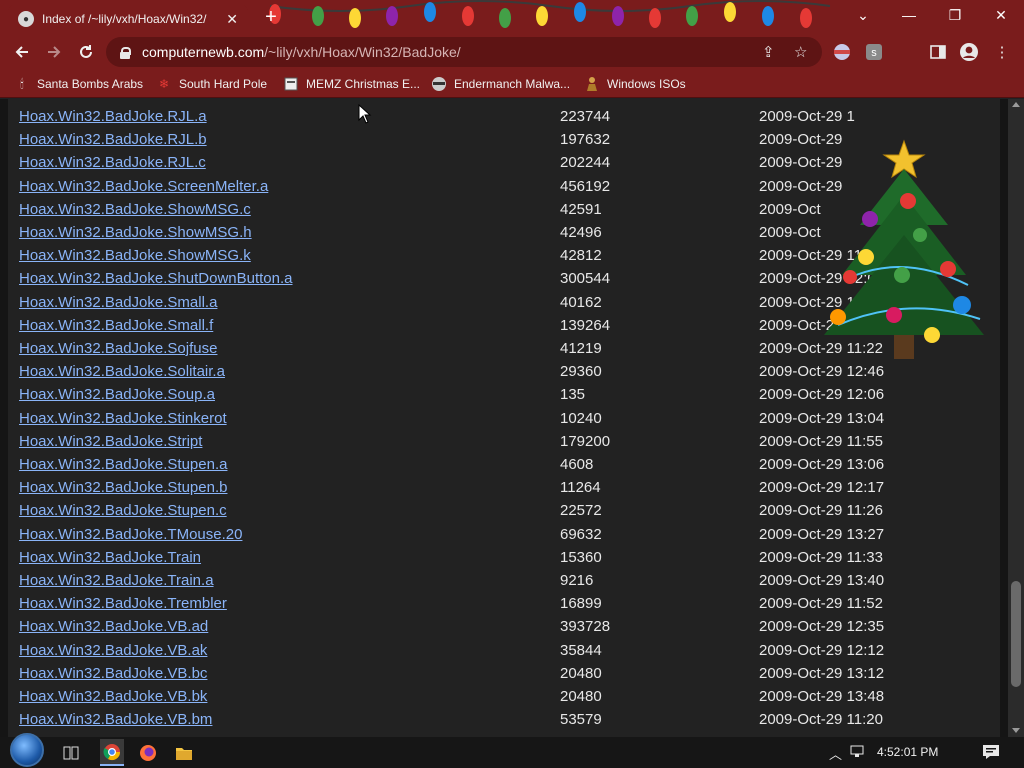 This screenshot has width=1024, height=768. What do you see at coordinates (116, 580) in the screenshot?
I see `file-link: Hoax.Win32.BadJoke.Train.a` at bounding box center [116, 580].